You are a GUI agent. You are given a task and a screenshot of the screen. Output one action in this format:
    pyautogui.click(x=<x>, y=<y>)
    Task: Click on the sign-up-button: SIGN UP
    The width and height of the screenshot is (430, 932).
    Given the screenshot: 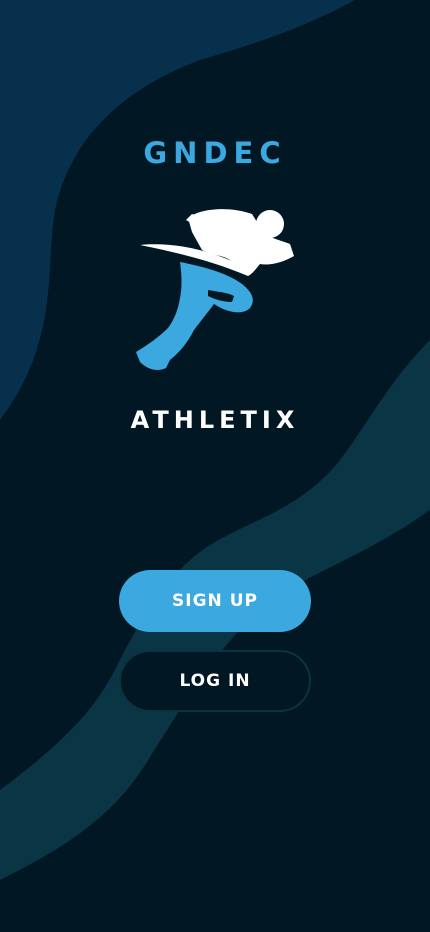 What is the action you would take?
    pyautogui.click(x=215, y=601)
    